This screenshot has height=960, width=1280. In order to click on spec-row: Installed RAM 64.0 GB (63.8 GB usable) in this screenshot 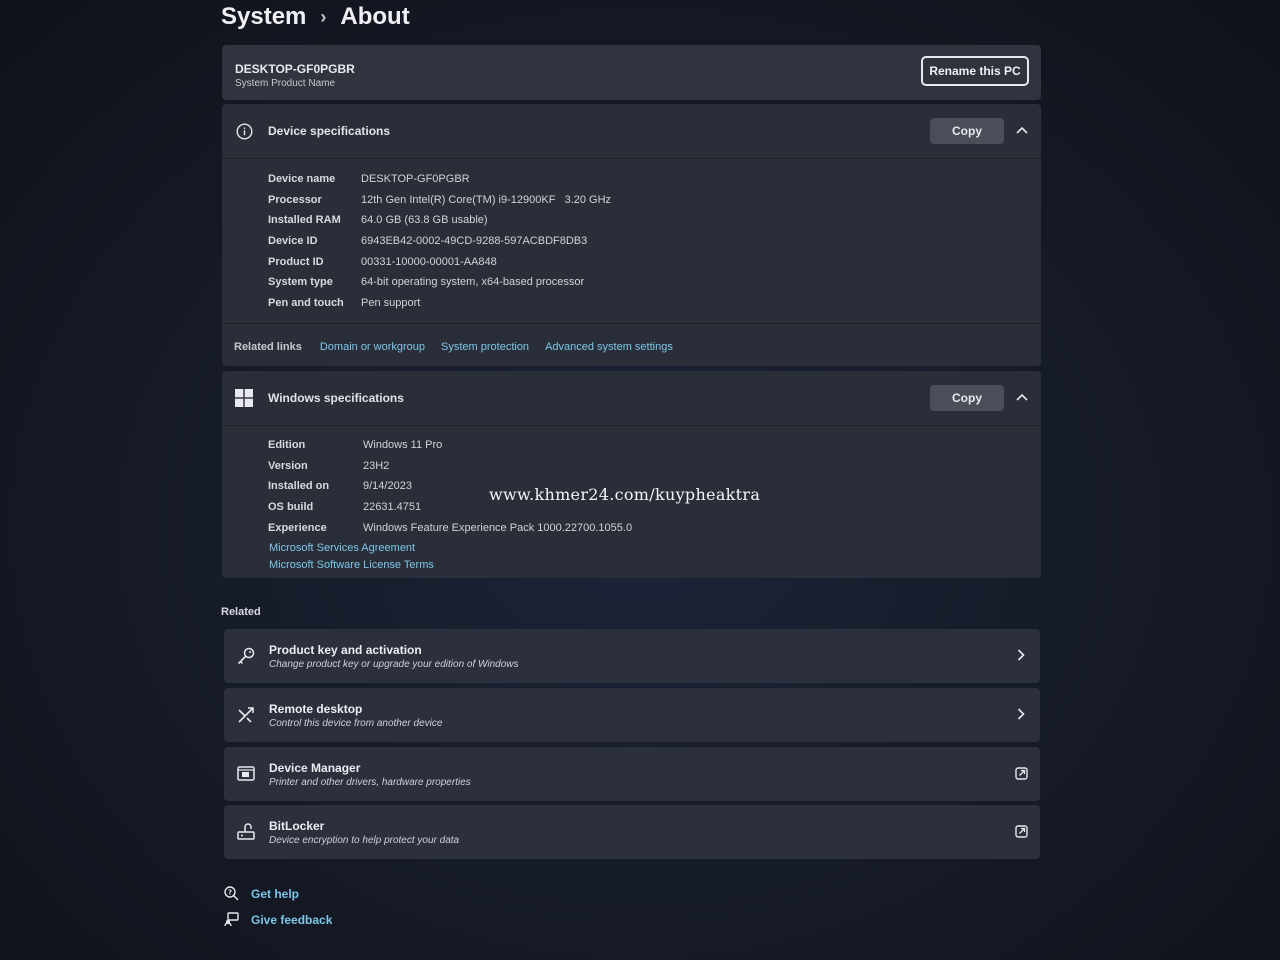, I will do `click(654, 220)`.